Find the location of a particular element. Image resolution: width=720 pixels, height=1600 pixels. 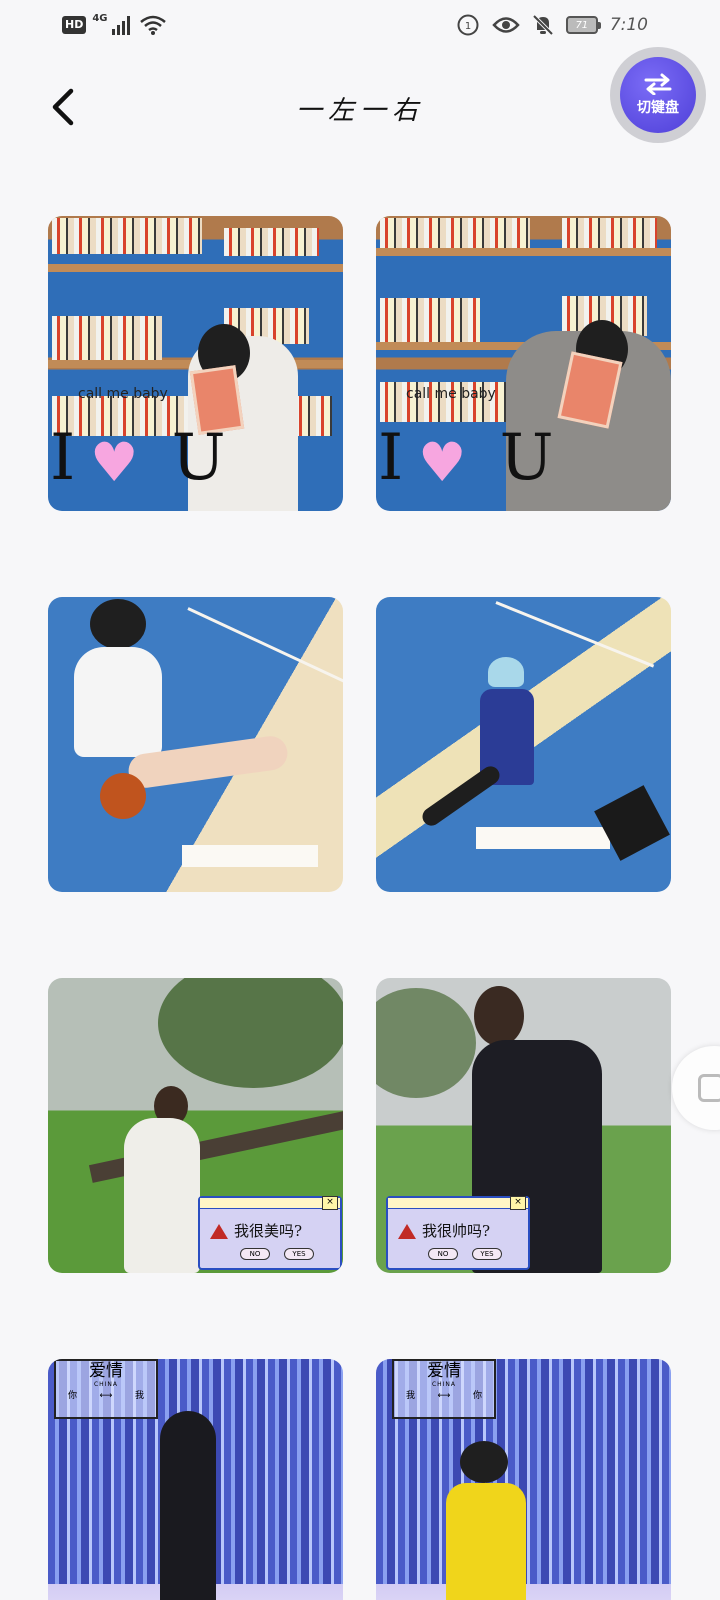

person-figure is located at coordinates (188, 1505).